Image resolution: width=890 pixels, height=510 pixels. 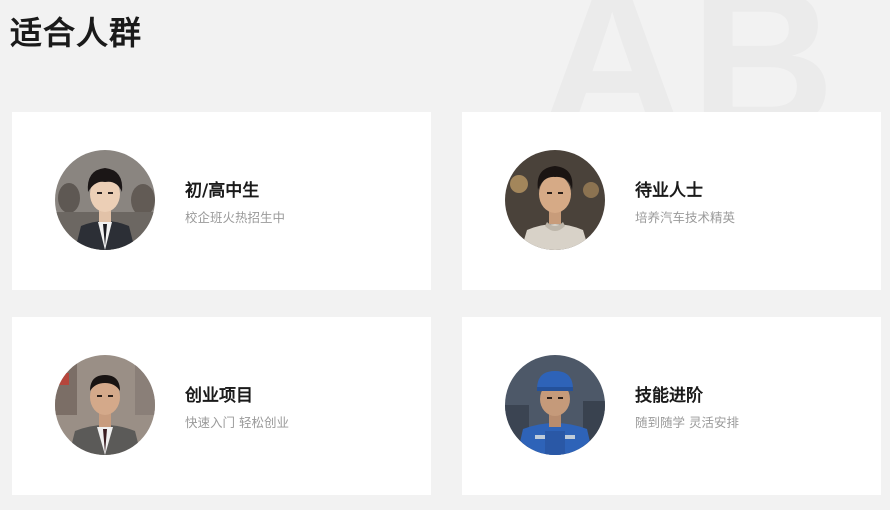 I want to click on card-subtitle: 培养汽车技术精英, so click(x=685, y=217).